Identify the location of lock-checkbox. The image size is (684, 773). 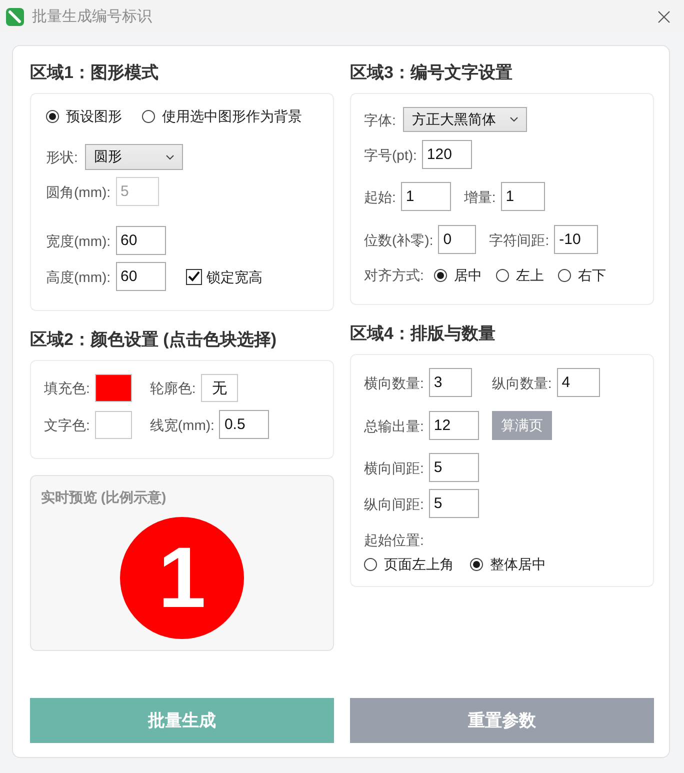
(194, 276).